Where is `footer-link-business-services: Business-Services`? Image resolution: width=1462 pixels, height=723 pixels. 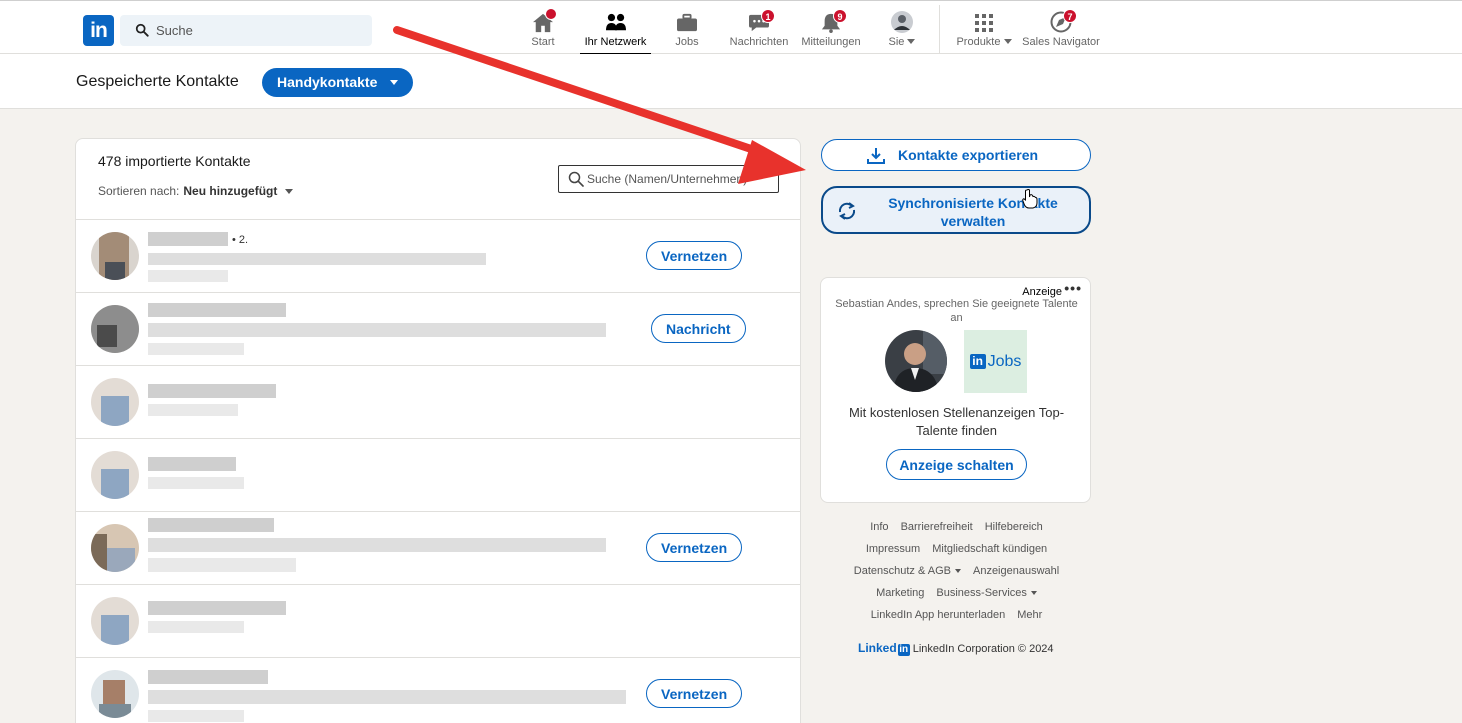 footer-link-business-services: Business-Services is located at coordinates (986, 593).